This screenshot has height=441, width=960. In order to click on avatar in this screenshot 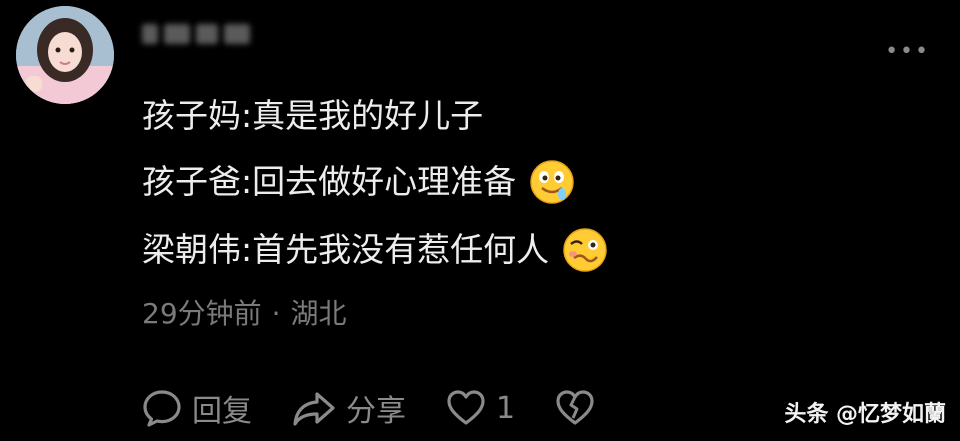, I will do `click(65, 55)`.